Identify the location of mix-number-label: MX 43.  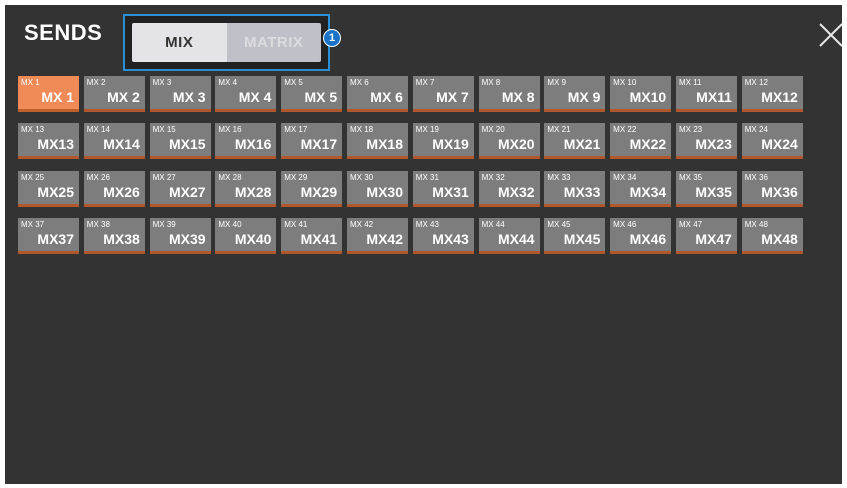
(427, 224).